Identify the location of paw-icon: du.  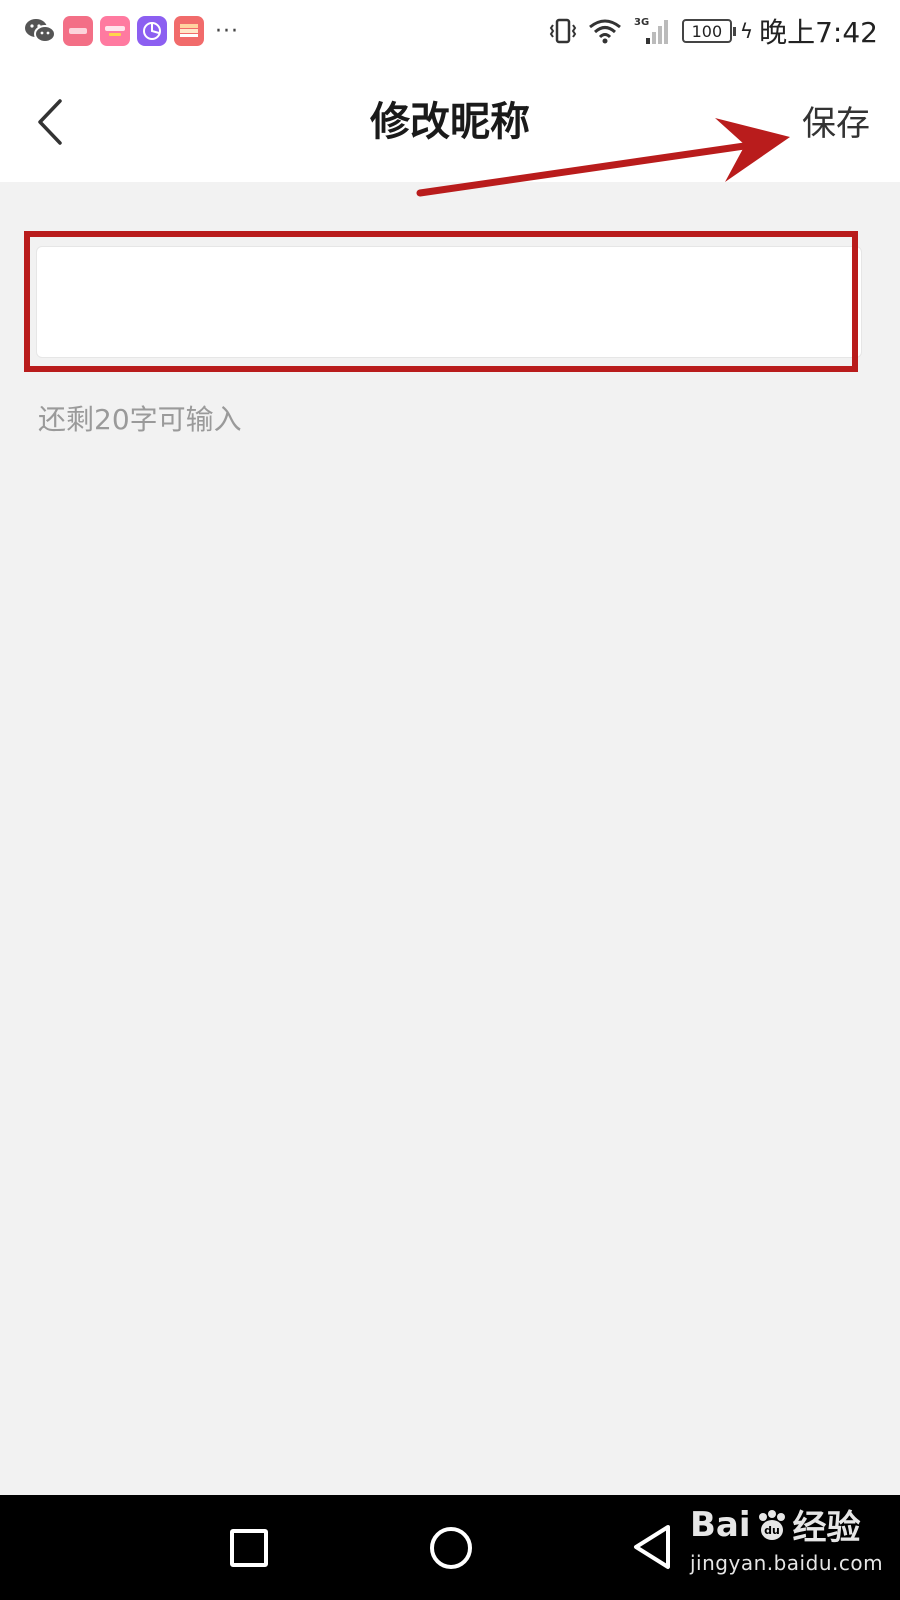
(771, 1524).